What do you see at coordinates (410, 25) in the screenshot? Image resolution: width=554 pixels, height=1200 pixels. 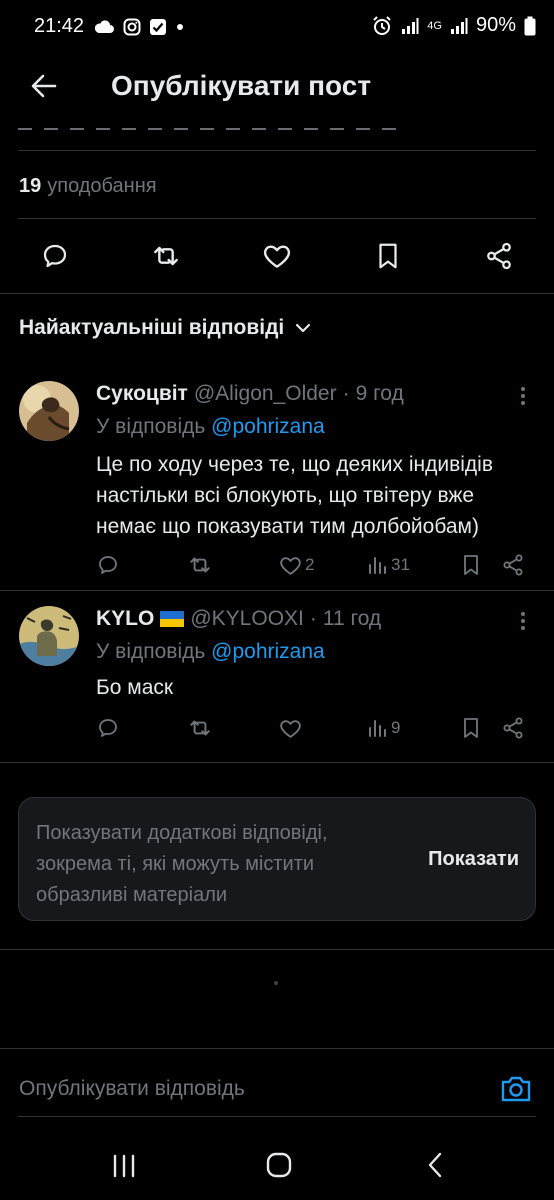 I see `signal-icon` at bounding box center [410, 25].